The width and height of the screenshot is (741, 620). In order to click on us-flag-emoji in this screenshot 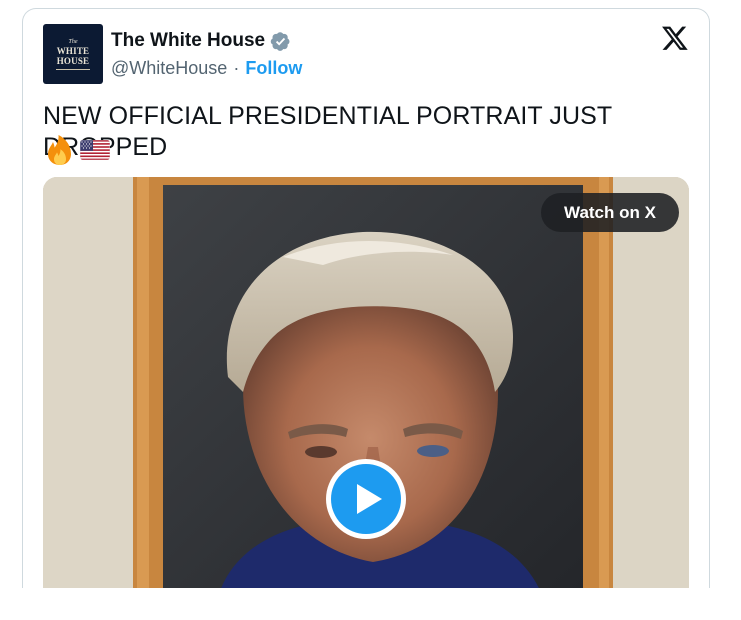, I will do `click(95, 150)`.